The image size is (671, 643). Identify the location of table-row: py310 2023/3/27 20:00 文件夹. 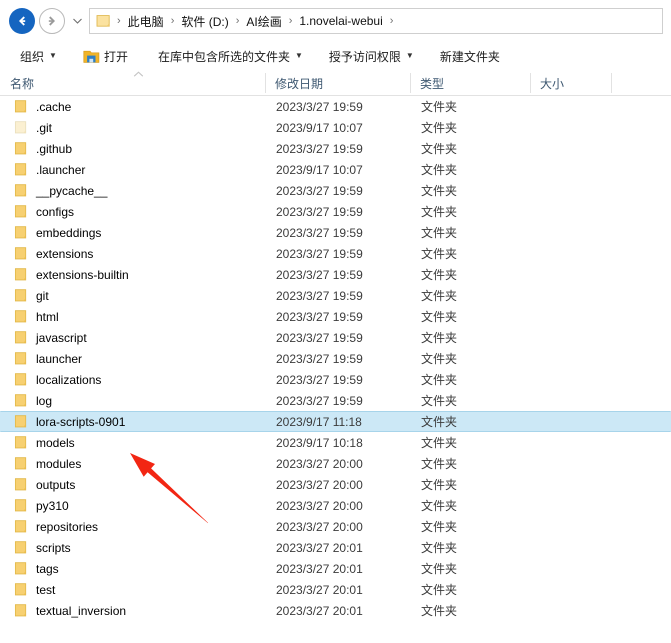
(335, 505).